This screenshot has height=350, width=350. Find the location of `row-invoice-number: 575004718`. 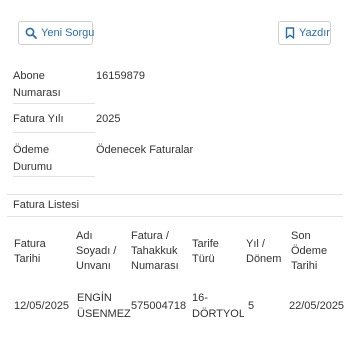

row-invoice-number: 575004718 is located at coordinates (159, 306).